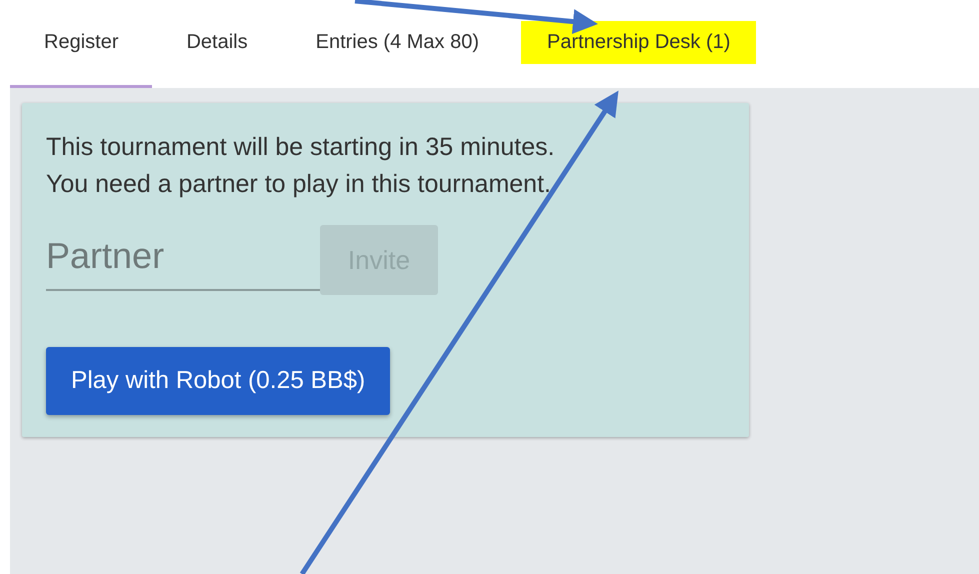  I want to click on tab: Partnership Desk (1), so click(638, 44).